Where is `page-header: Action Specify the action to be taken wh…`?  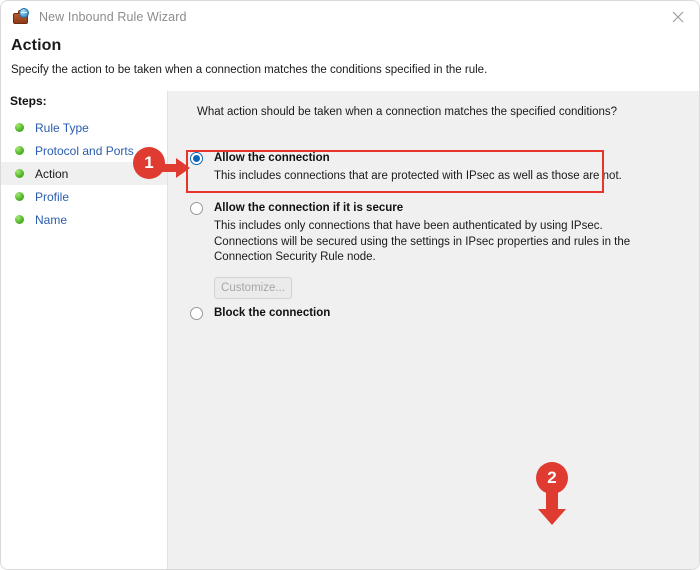 page-header: Action Specify the action to be taken wh… is located at coordinates (350, 61).